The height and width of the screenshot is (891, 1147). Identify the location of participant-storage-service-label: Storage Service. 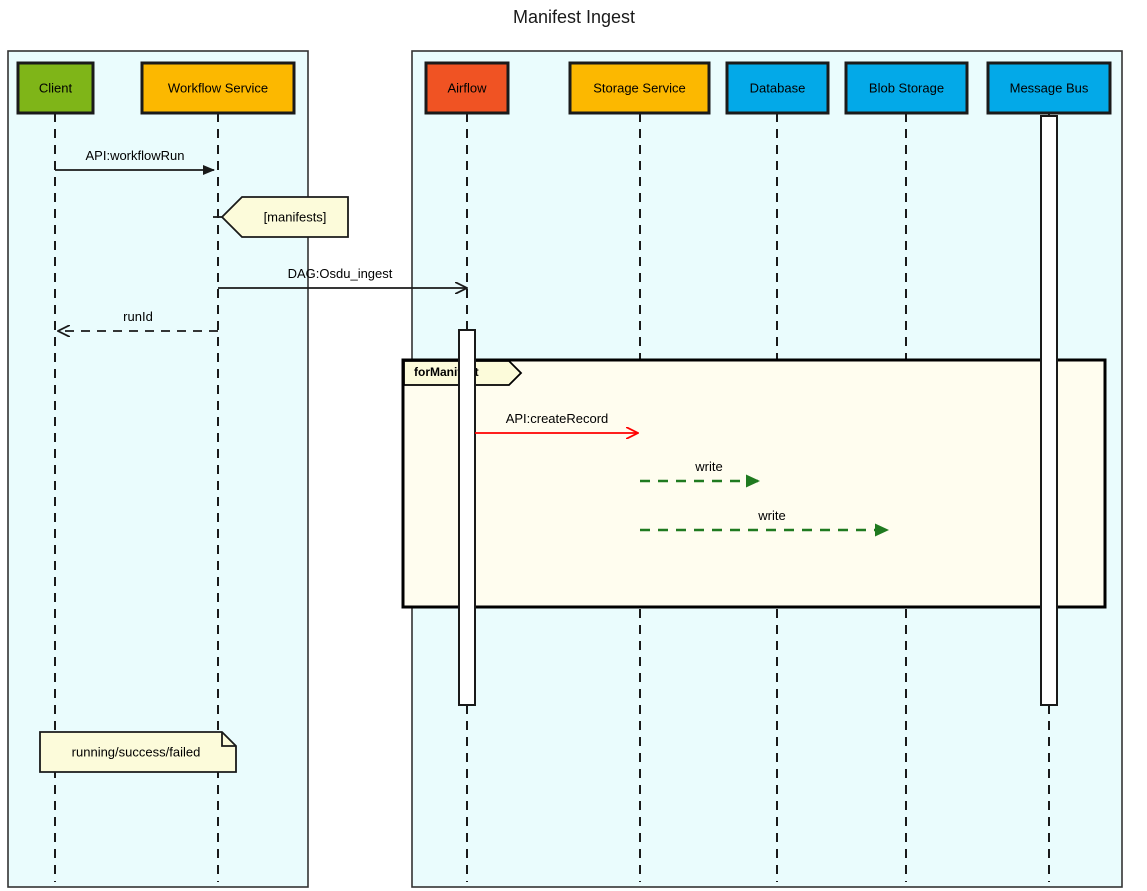
(639, 87).